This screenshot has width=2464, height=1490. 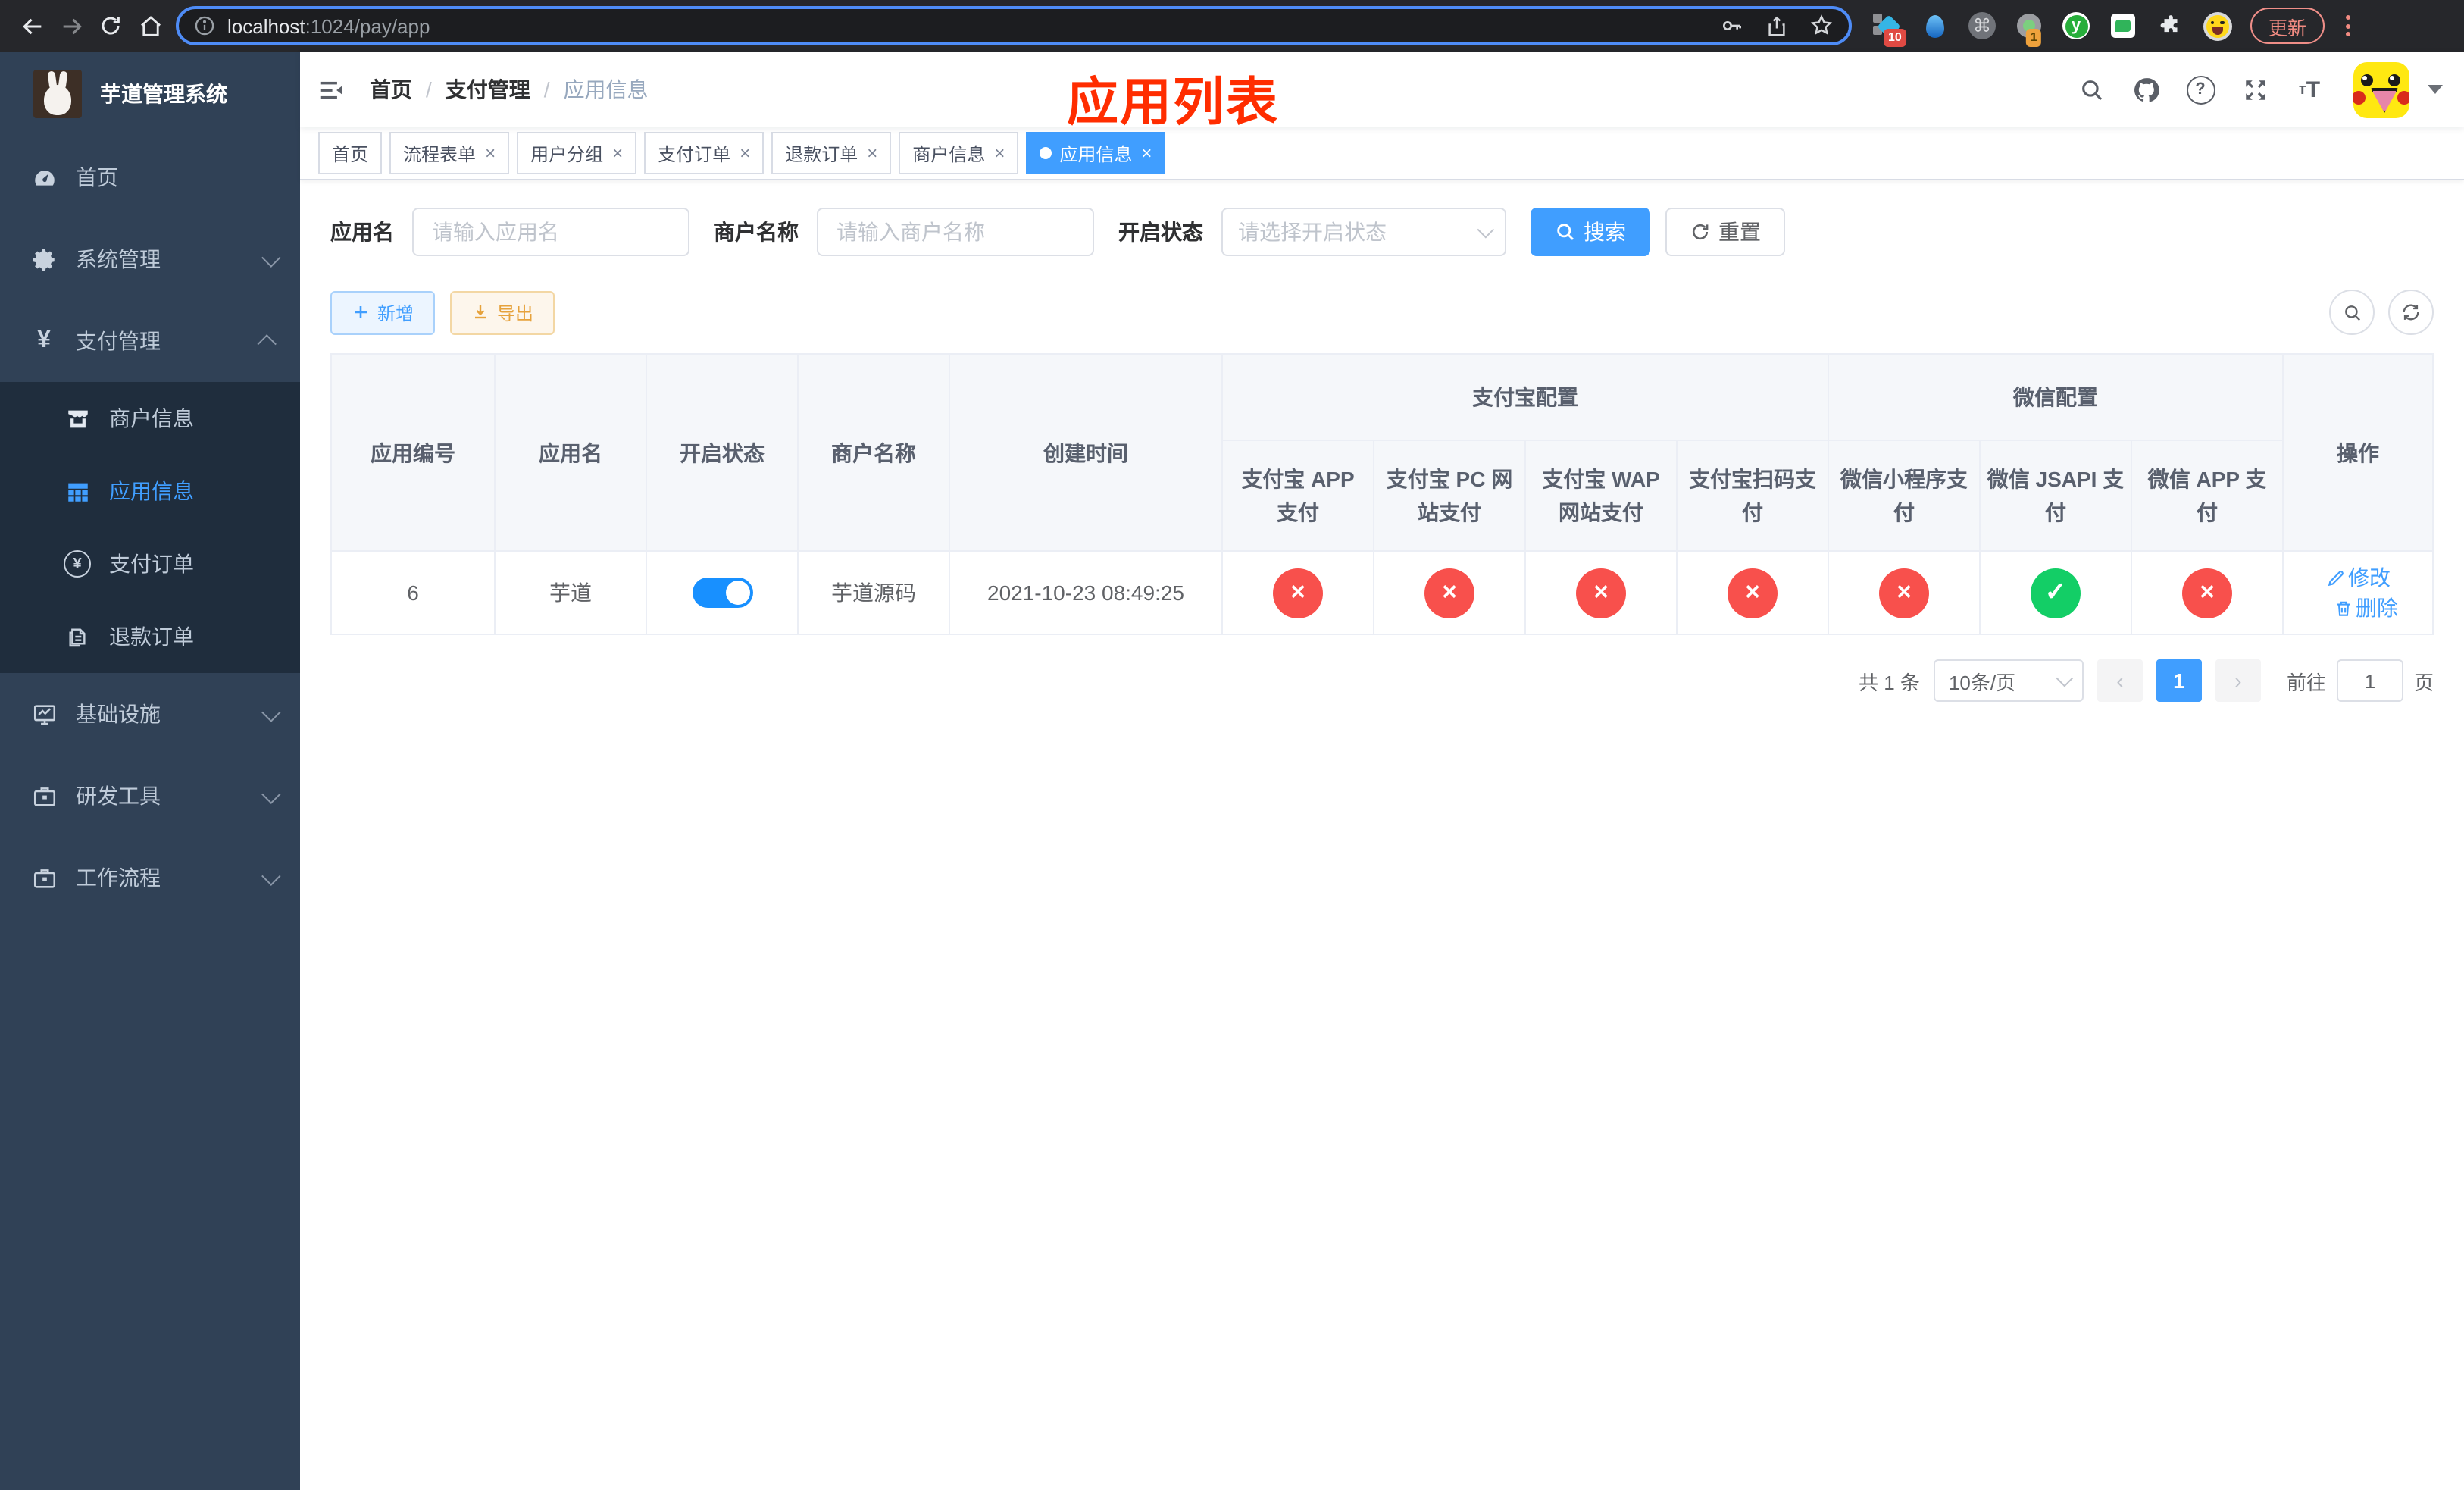 I want to click on extension-diamond-icon: 10, so click(x=1889, y=29).